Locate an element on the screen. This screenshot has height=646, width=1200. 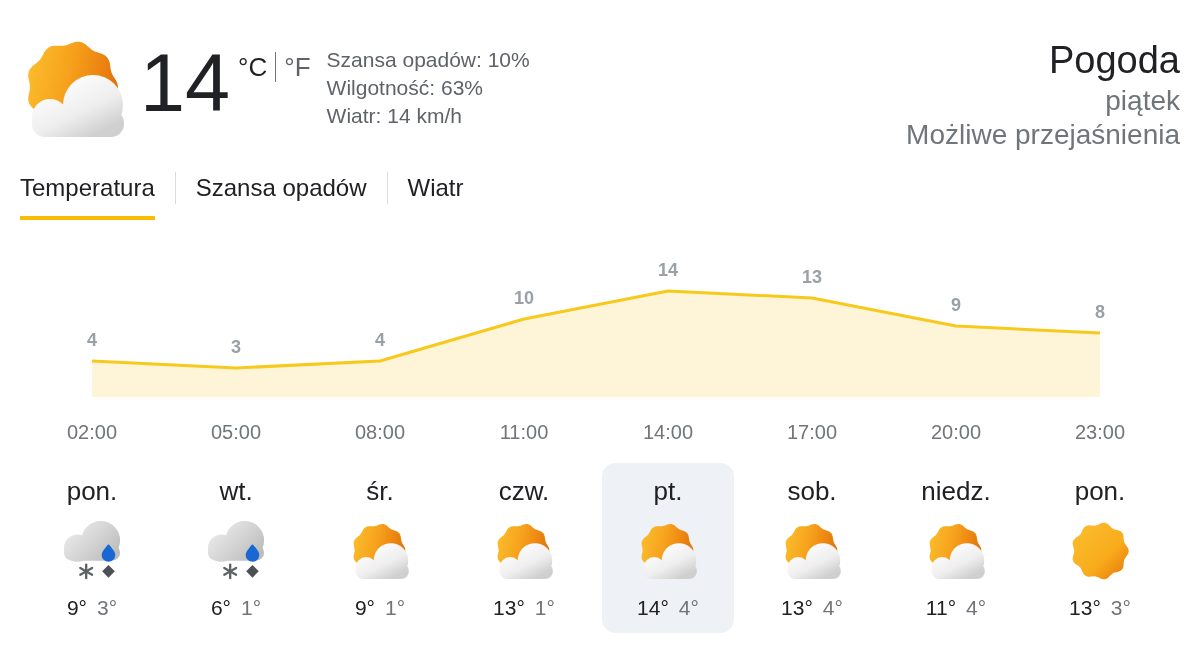
tab: Wiatr is located at coordinates (435, 195).